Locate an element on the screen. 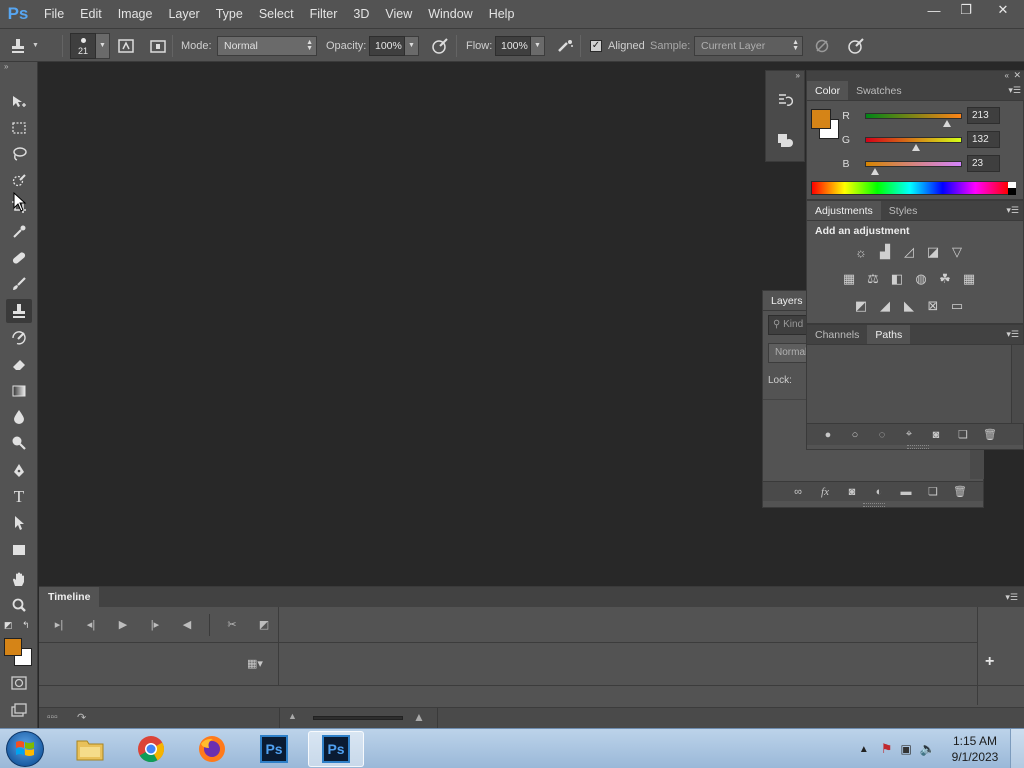 This screenshot has width=1024, height=768. add-media-button: + is located at coordinates (989, 662).